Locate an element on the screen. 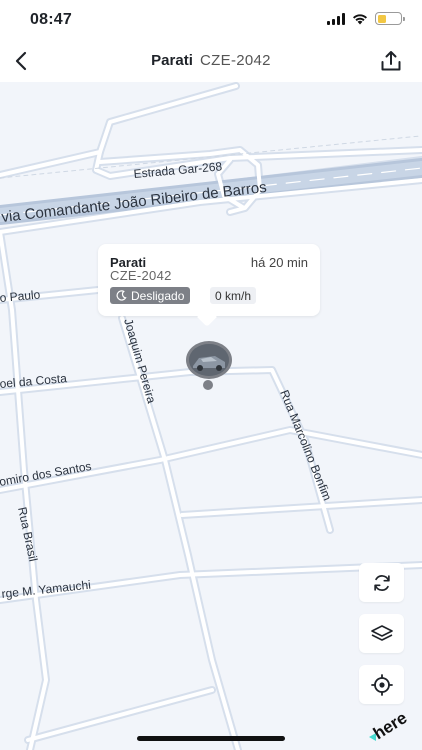 This screenshot has width=422, height=750. road-label-joaquim: Joaquim Pereira is located at coordinates (140, 361).